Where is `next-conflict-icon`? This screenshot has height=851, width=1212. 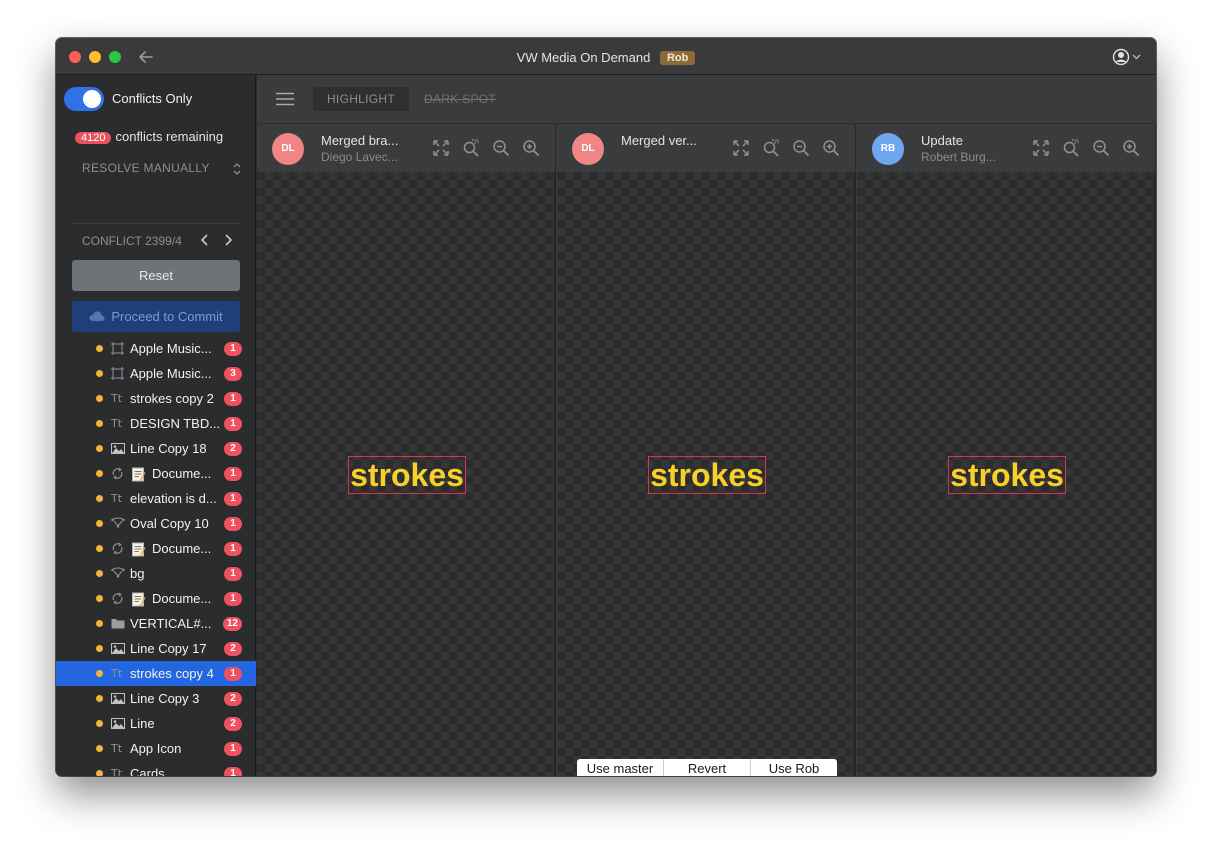 next-conflict-icon is located at coordinates (228, 240).